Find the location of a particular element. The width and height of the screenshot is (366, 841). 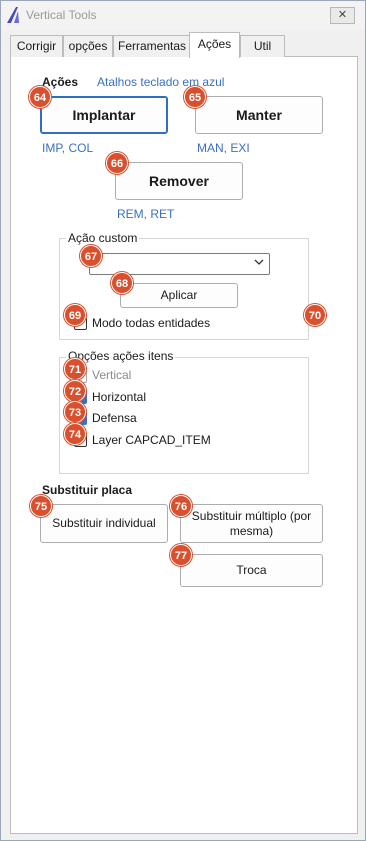

troca-button: Troca is located at coordinates (251, 570).